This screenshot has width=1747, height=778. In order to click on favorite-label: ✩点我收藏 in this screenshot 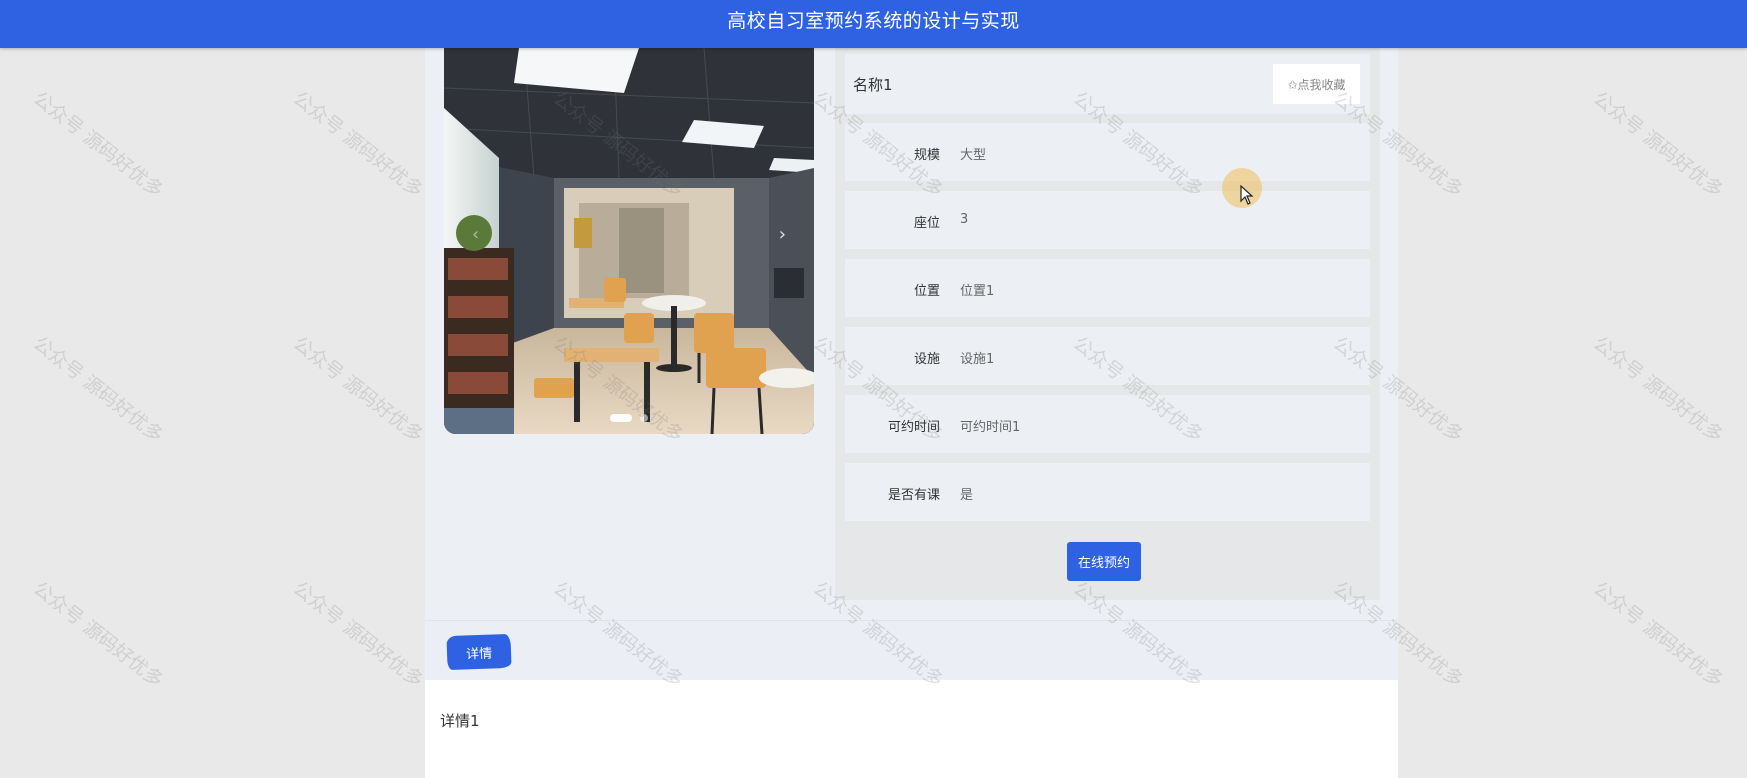, I will do `click(1316, 84)`.